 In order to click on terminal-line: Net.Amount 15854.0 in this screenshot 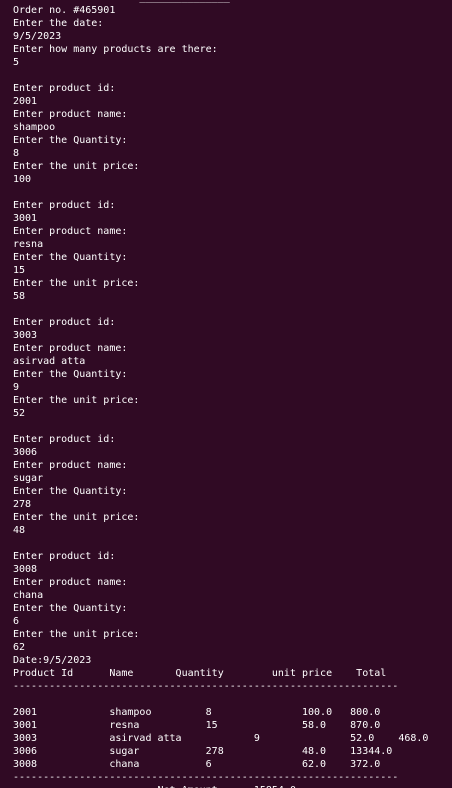, I will do `click(220, 786)`.